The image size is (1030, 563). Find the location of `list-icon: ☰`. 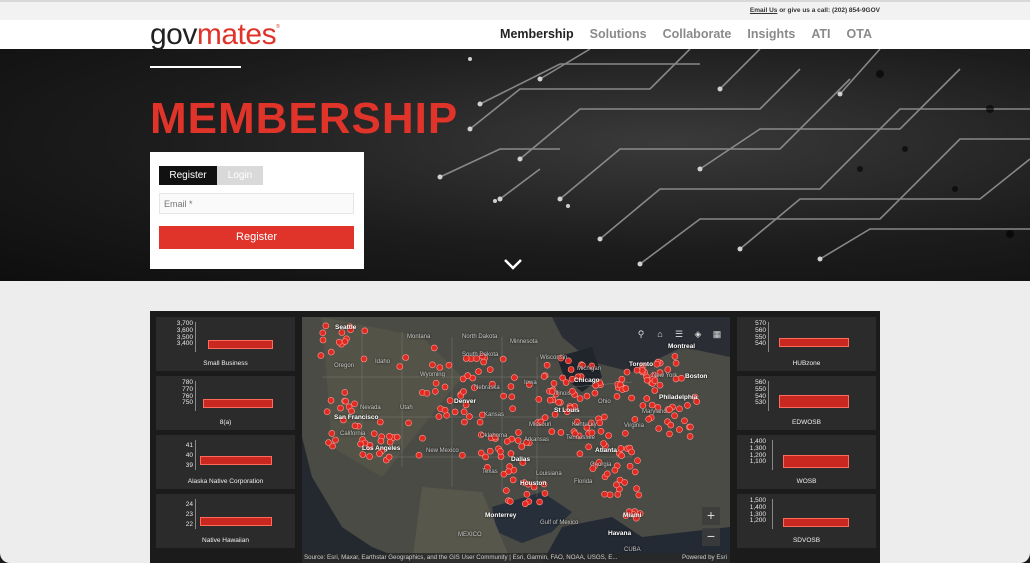

list-icon: ☰ is located at coordinates (679, 334).